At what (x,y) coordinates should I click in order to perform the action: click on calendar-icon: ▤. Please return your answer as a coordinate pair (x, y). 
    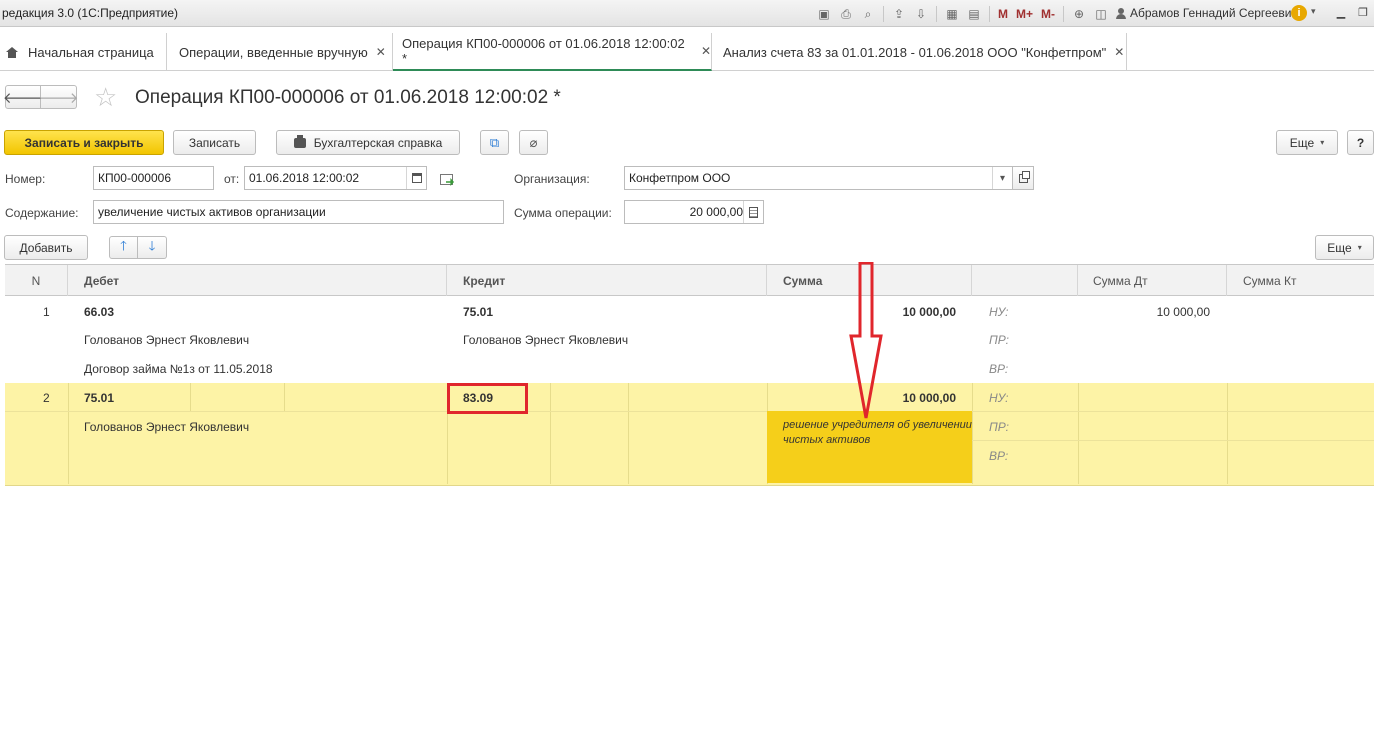
    Looking at the image, I should click on (974, 14).